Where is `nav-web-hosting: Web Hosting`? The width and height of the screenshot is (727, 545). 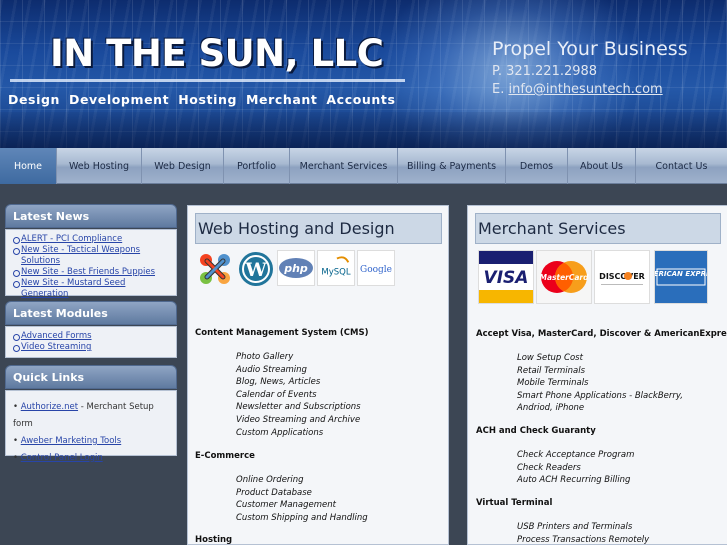
nav-web-hosting: Web Hosting is located at coordinates (99, 166).